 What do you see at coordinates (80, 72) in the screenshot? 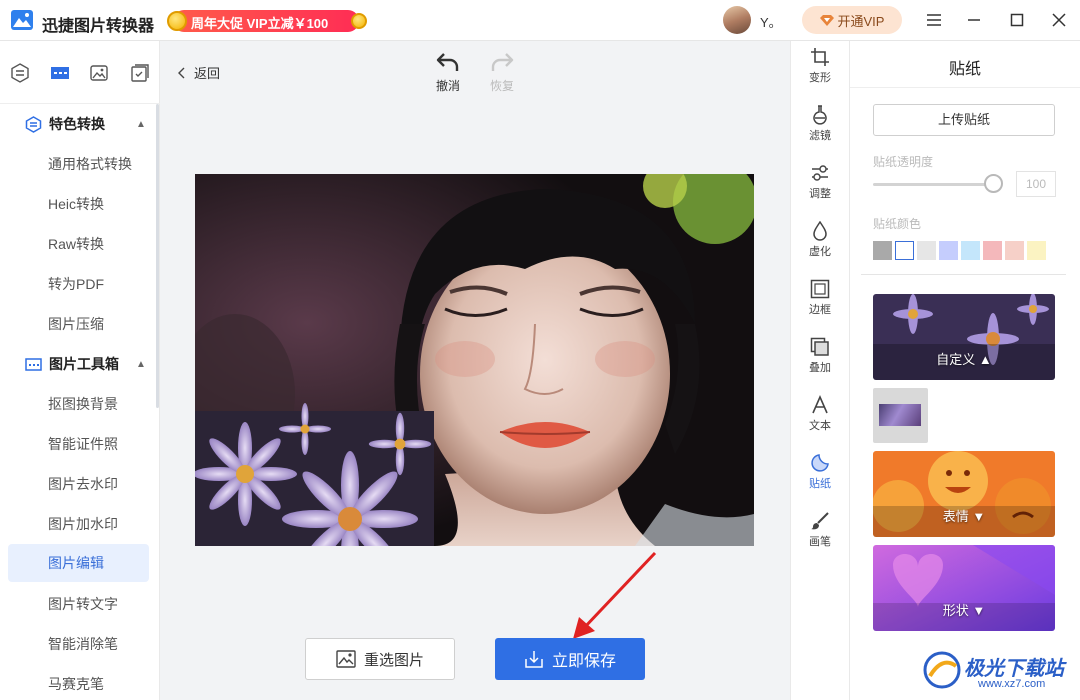
I see `sidebar-tabs` at bounding box center [80, 72].